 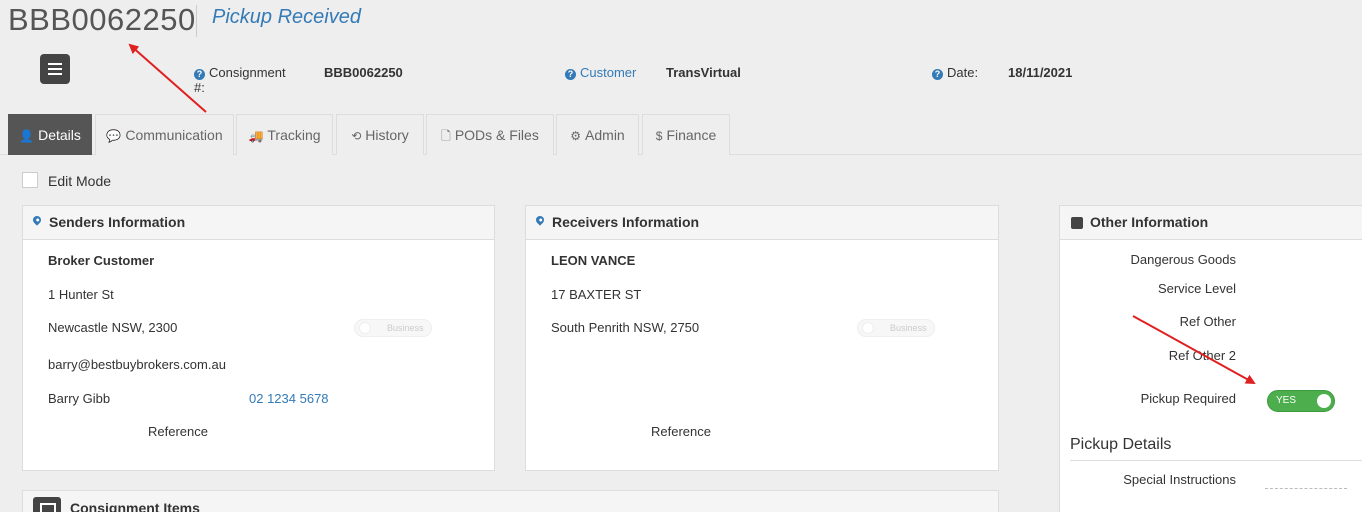 I want to click on other-info-title: Other Information, so click(x=1149, y=222).